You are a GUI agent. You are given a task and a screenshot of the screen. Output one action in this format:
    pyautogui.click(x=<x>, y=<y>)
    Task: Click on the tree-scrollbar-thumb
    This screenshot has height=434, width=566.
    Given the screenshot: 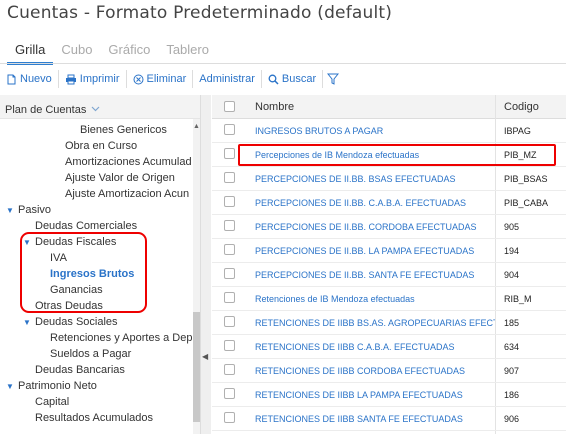 What is the action you would take?
    pyautogui.click(x=196, y=367)
    